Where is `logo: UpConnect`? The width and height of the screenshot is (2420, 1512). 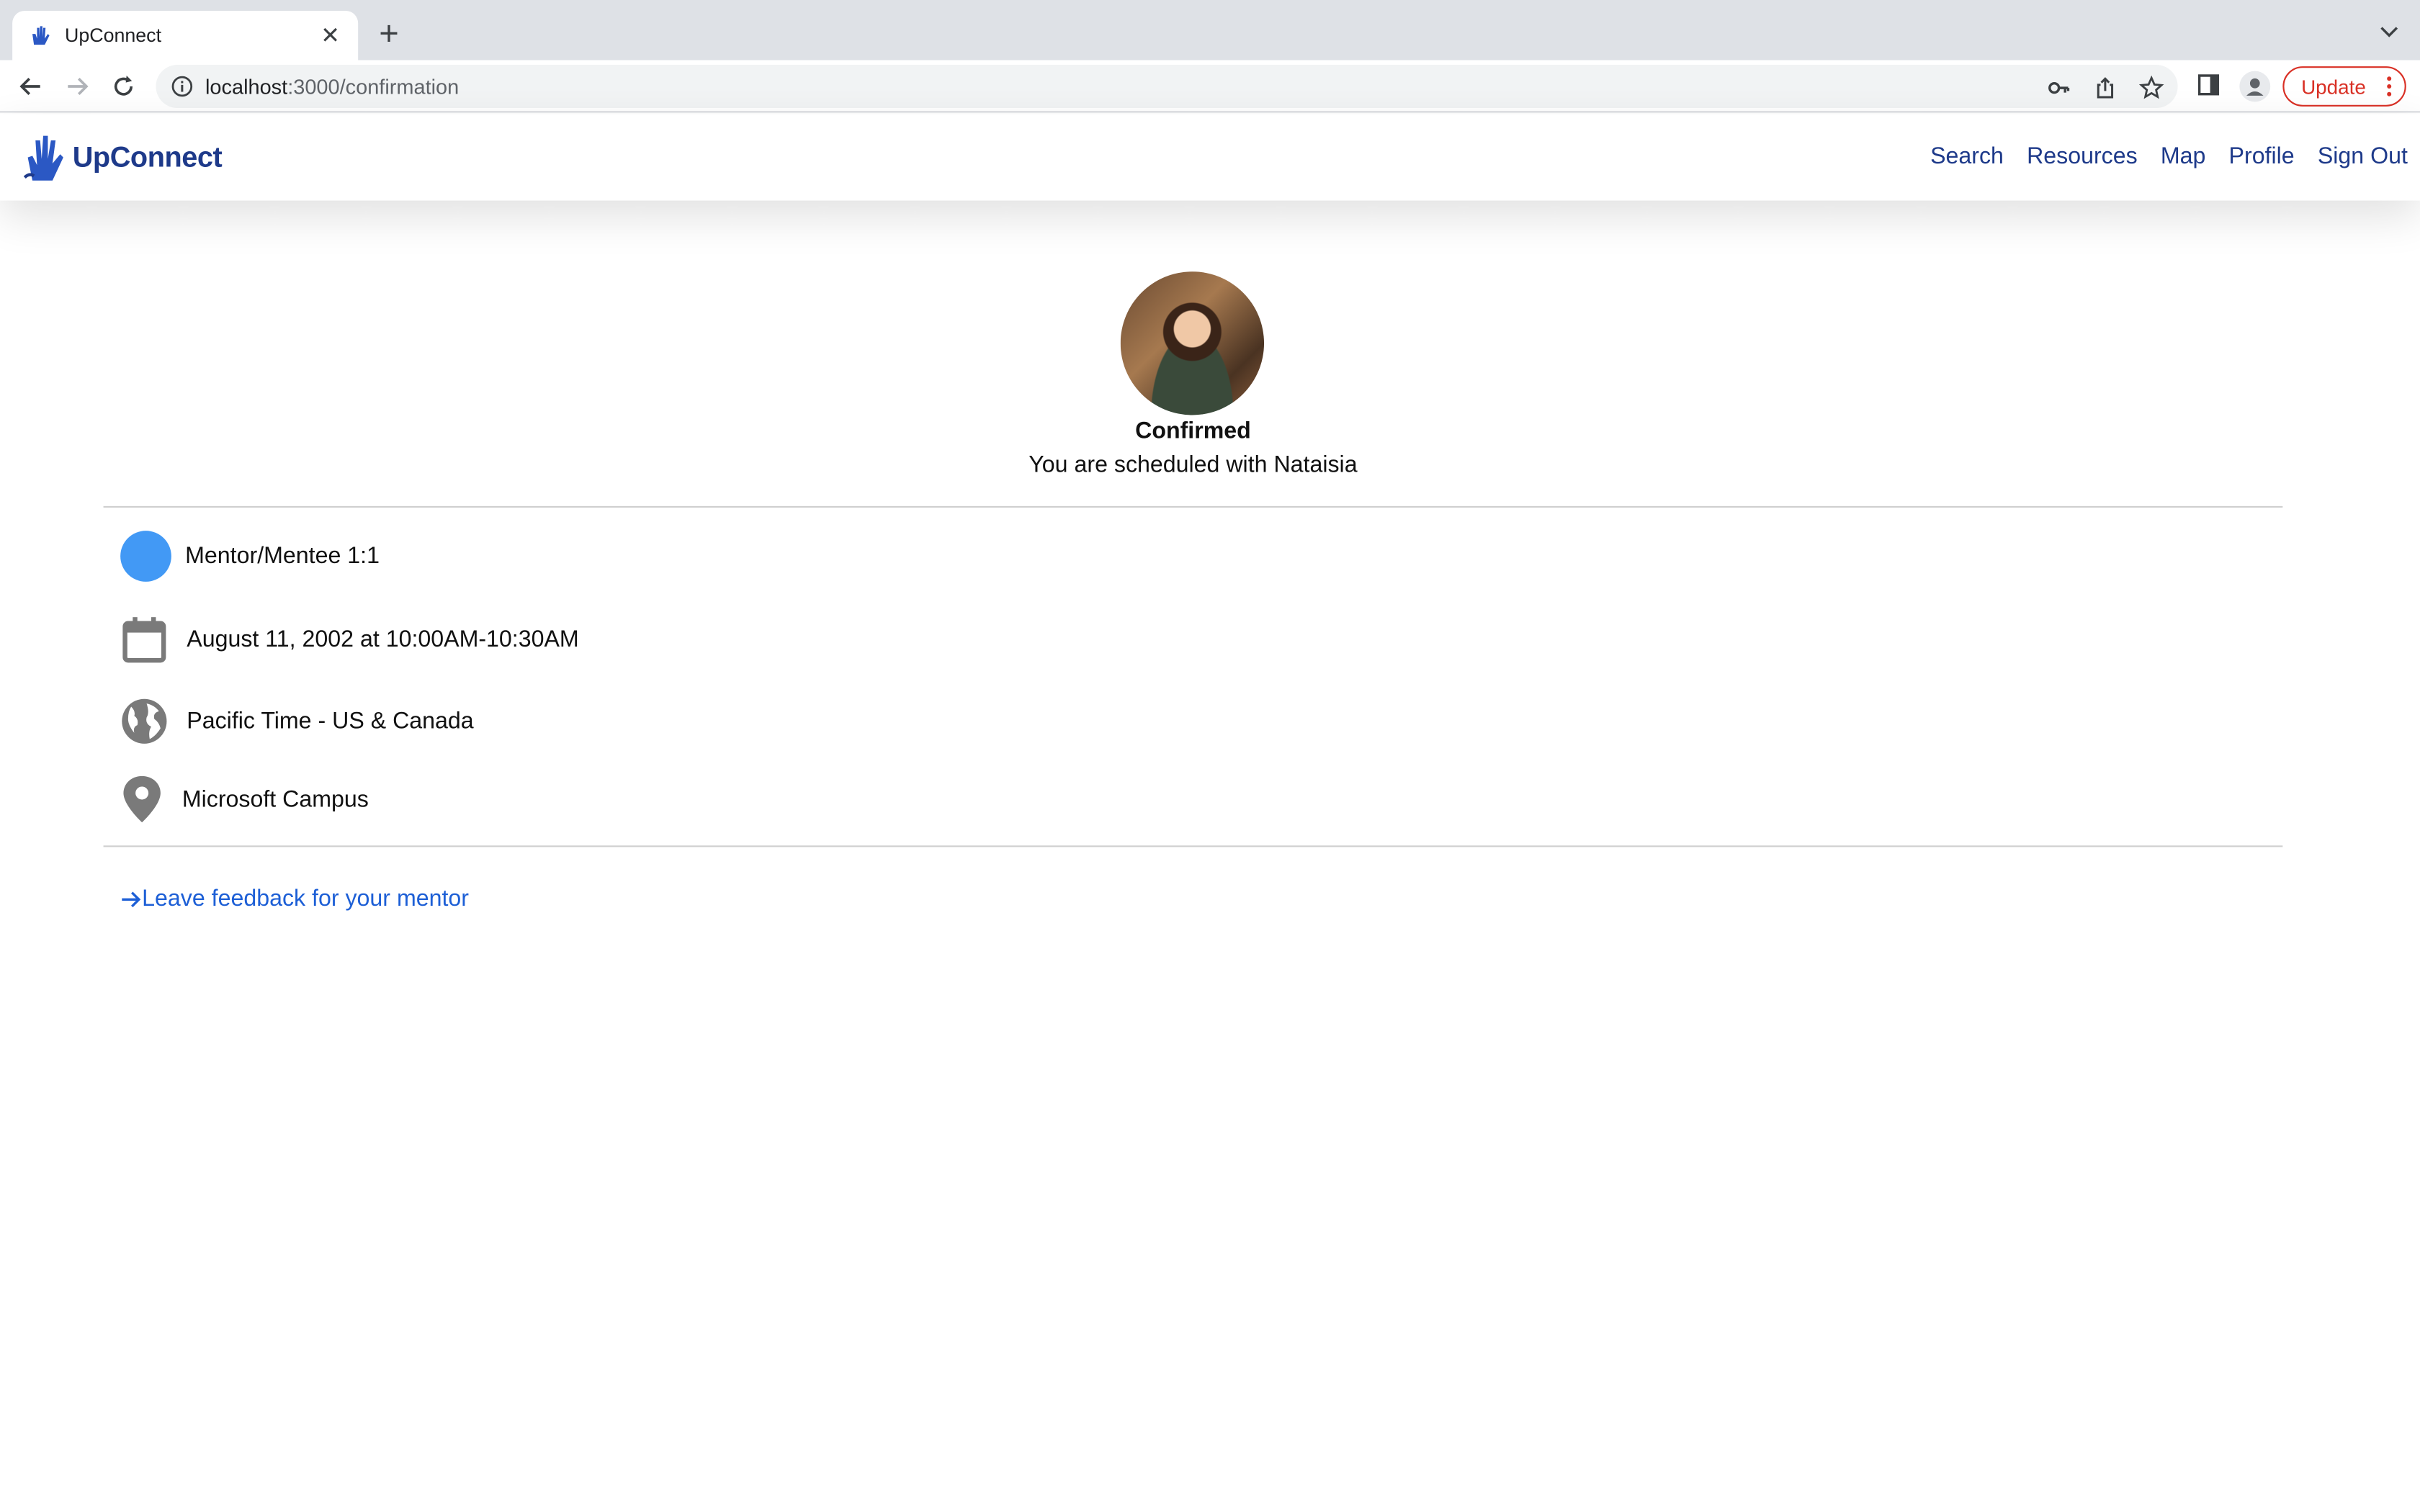
logo: UpConnect is located at coordinates (123, 157).